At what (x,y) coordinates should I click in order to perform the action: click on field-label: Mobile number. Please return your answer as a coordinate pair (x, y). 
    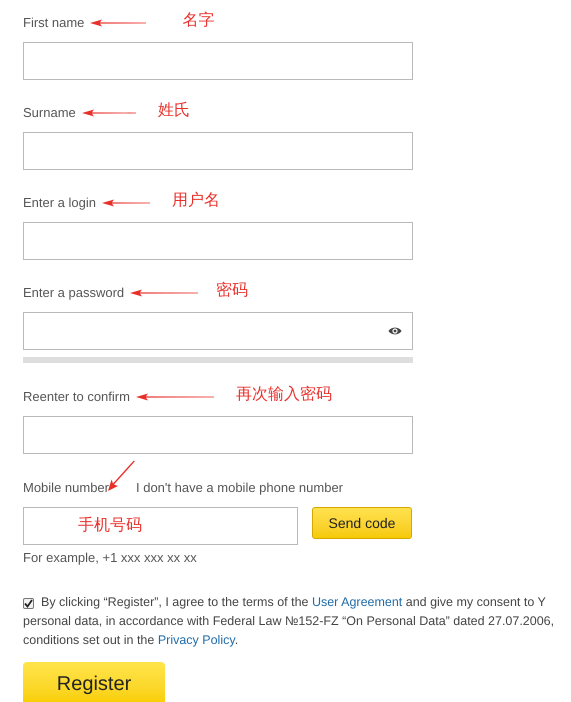
    Looking at the image, I should click on (66, 488).